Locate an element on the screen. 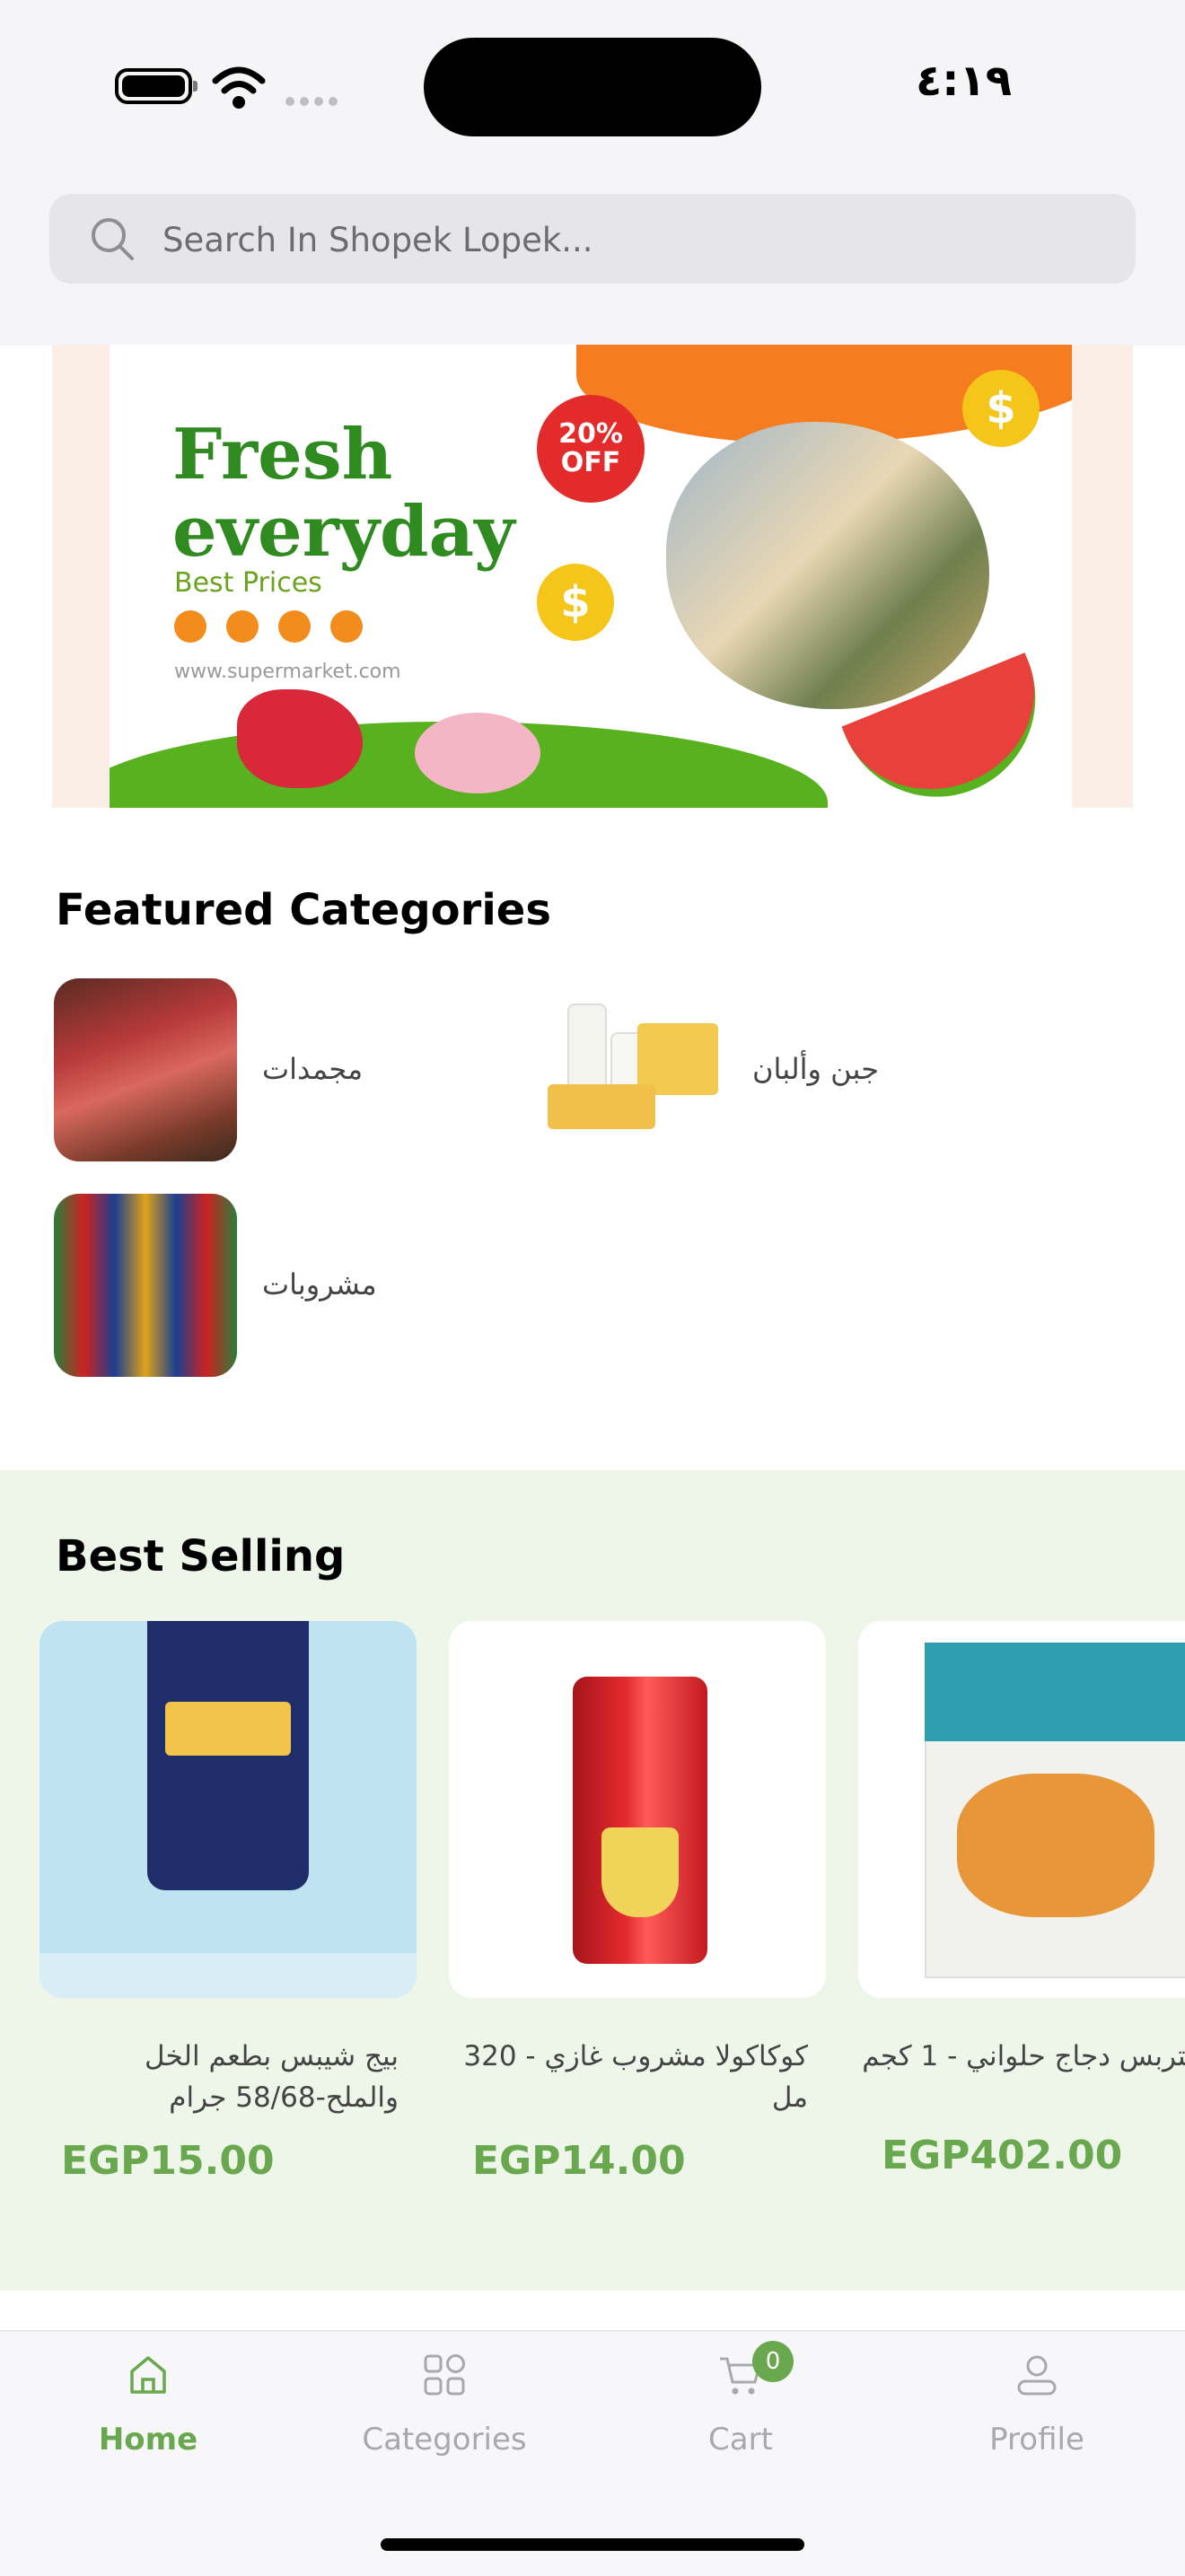  banner-title-line1: Fresh is located at coordinates (282, 454).